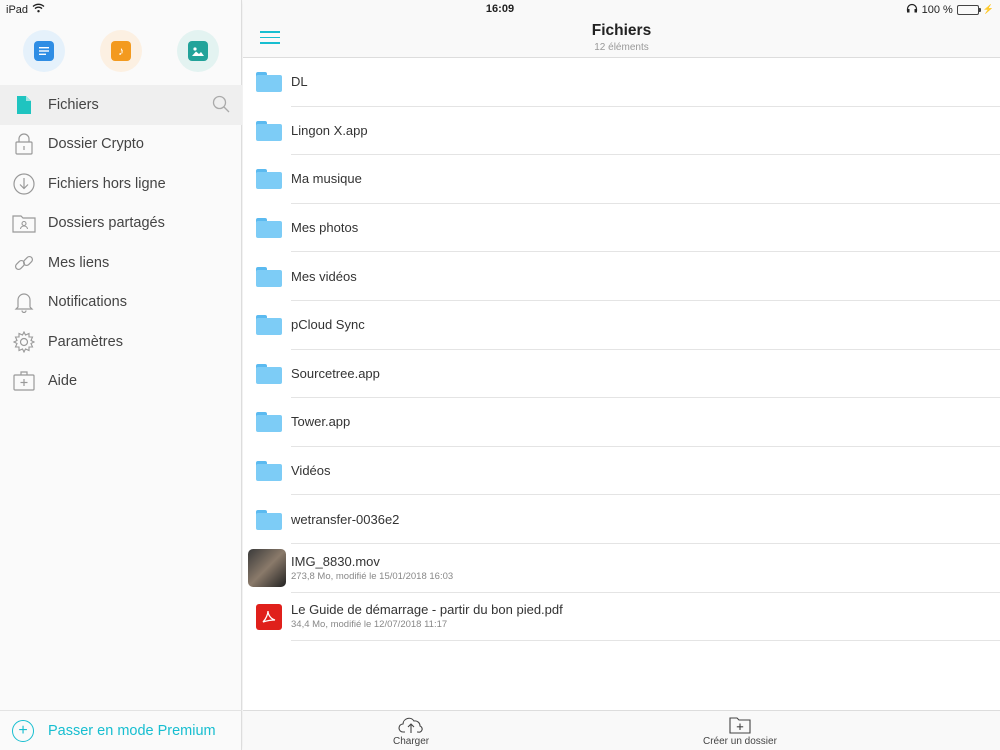  Describe the element at coordinates (740, 725) in the screenshot. I see `folder-plus-icon` at that location.